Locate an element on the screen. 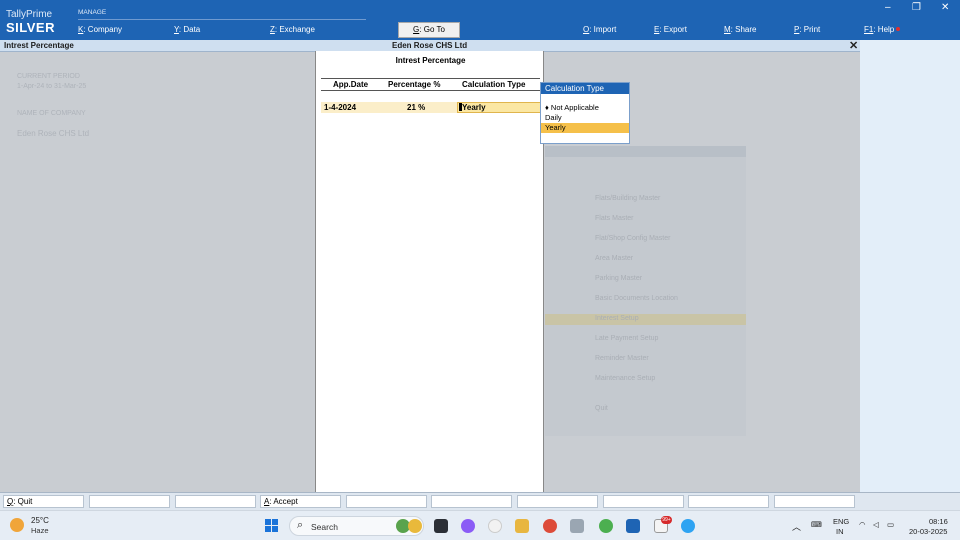 The image size is (960, 540). task-view-icon is located at coordinates (441, 526).